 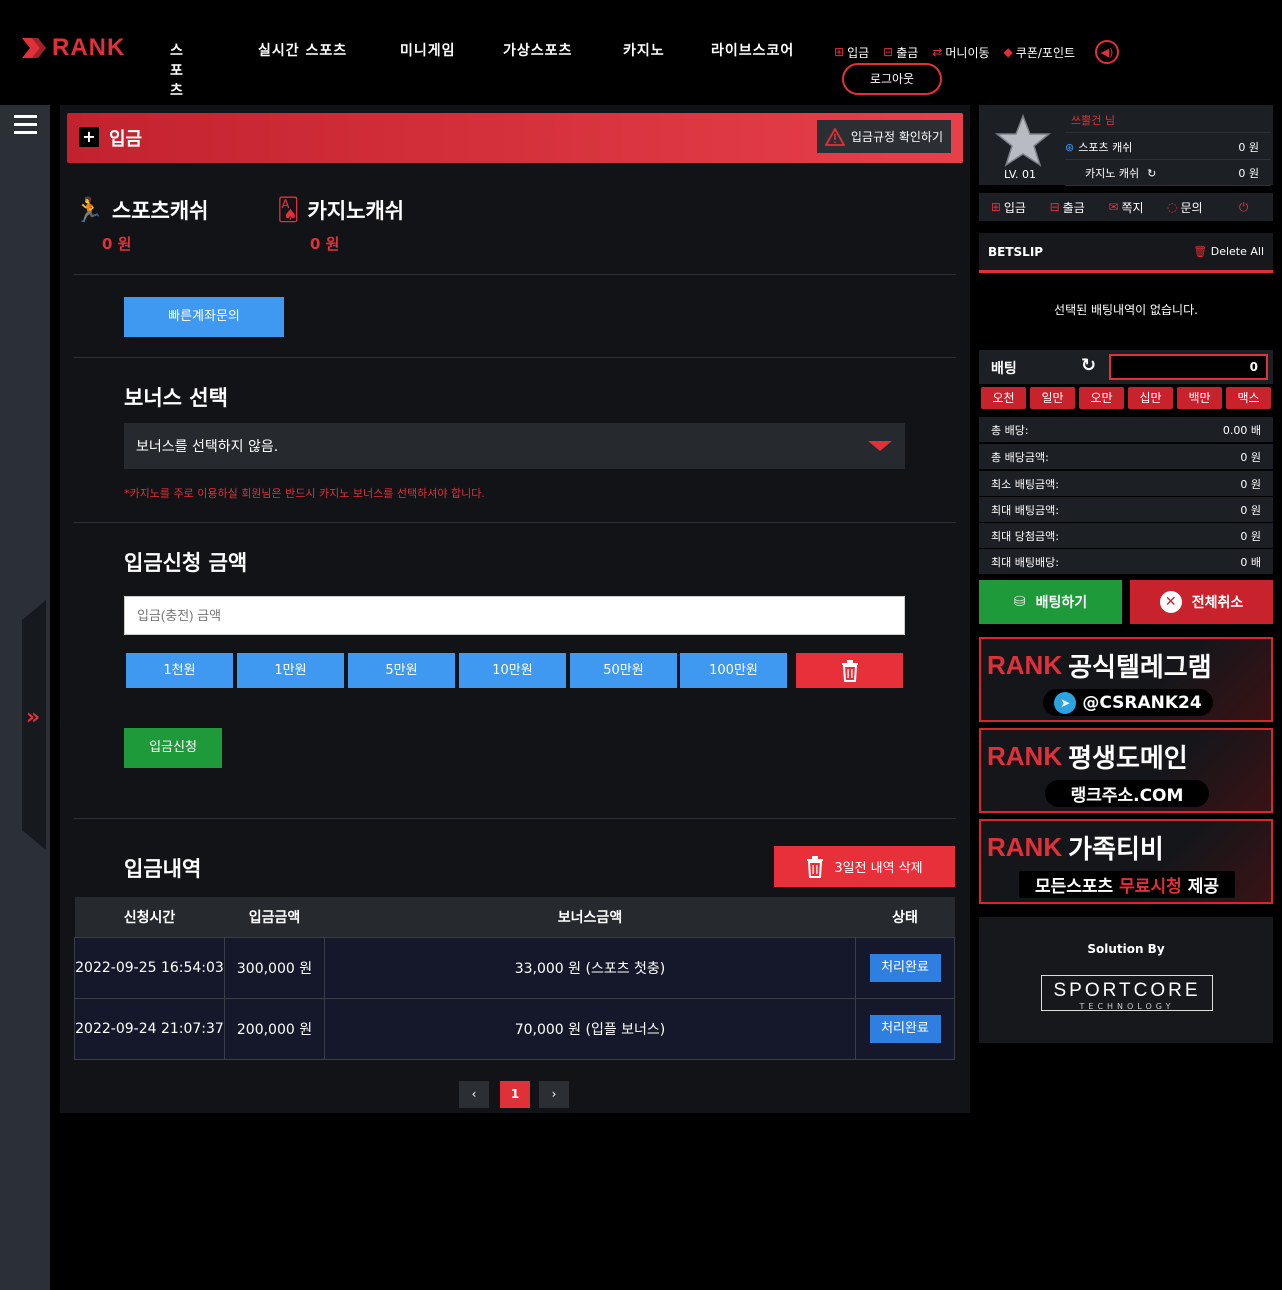 What do you see at coordinates (1019, 602) in the screenshot?
I see `coins-icon: ⛁` at bounding box center [1019, 602].